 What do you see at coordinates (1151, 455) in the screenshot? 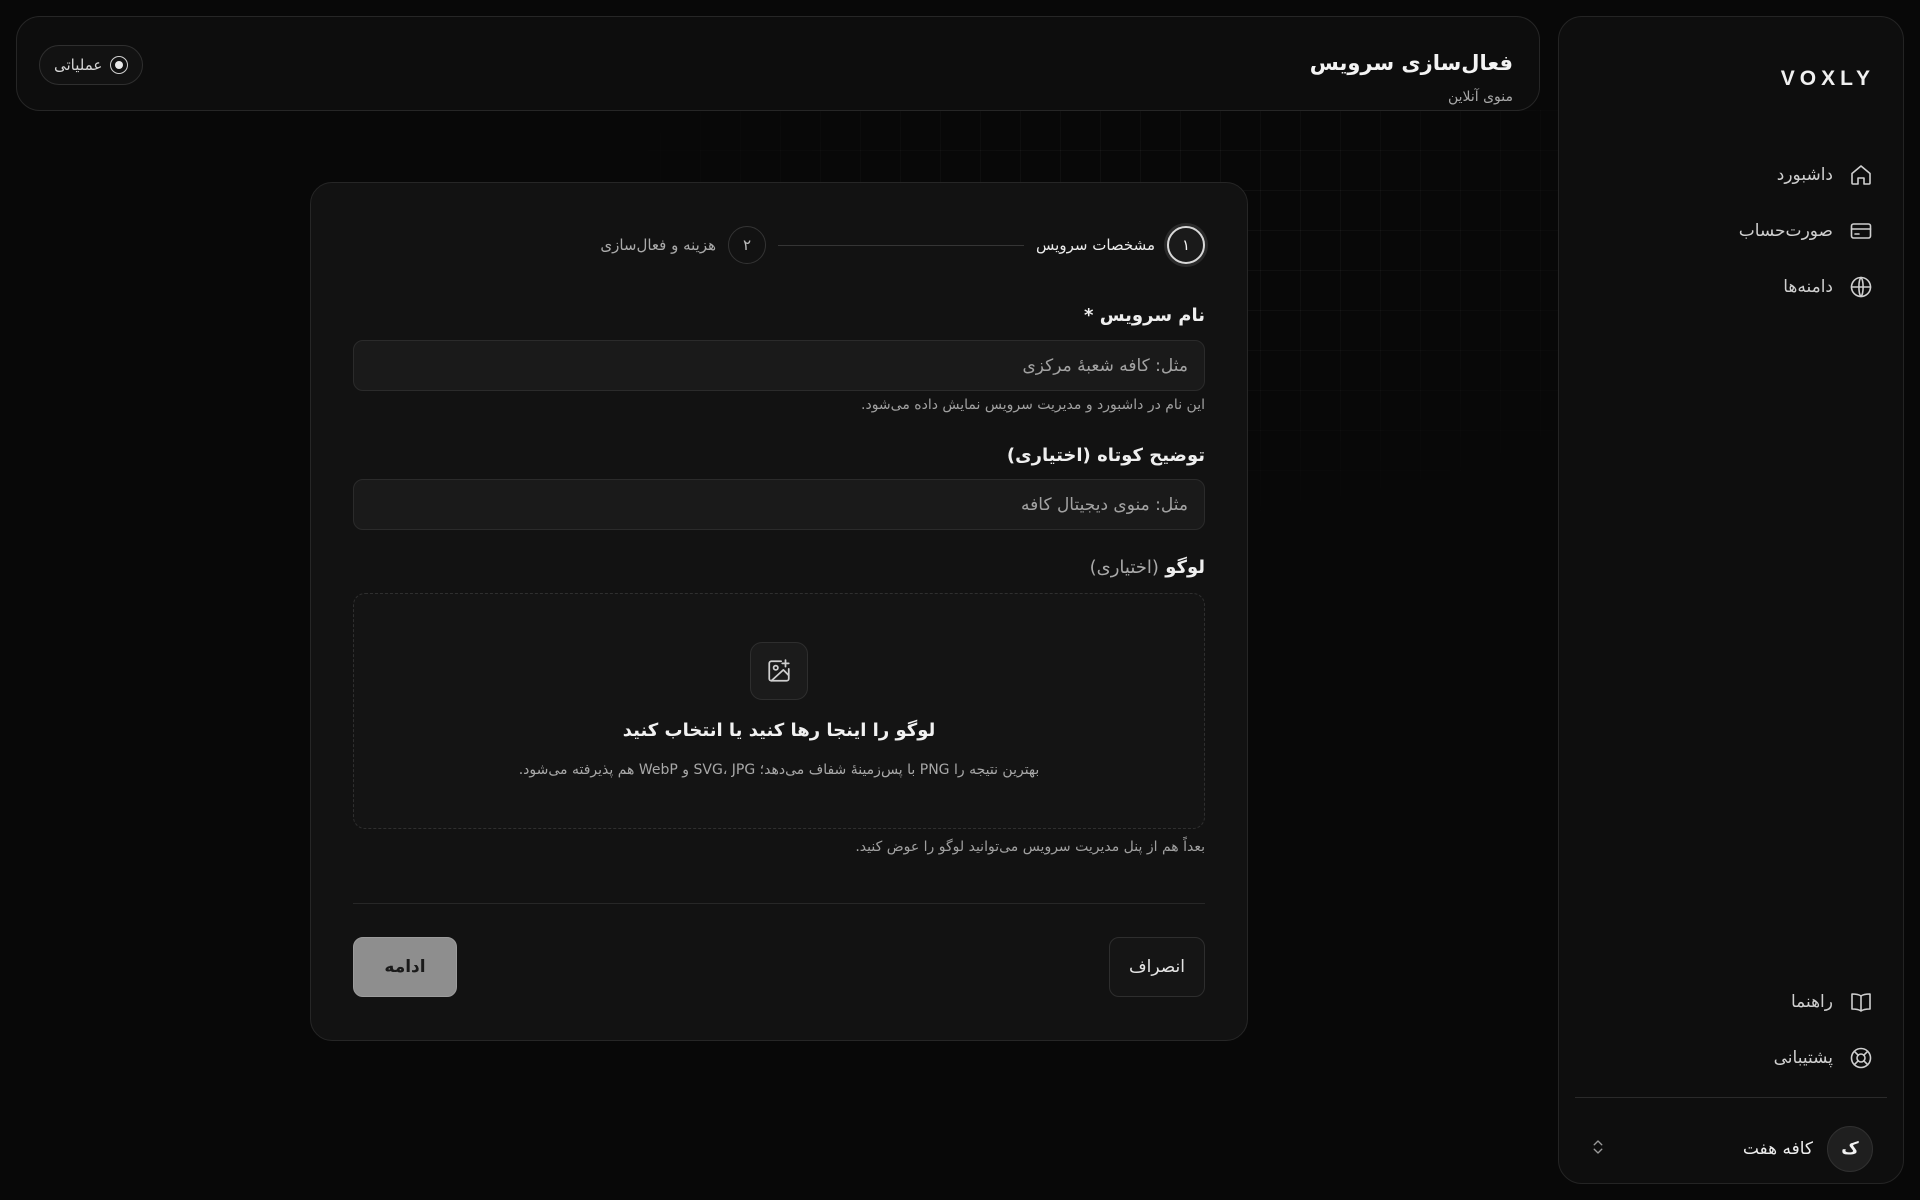
I see `description-label-text: توضیح کوتاه` at bounding box center [1151, 455].